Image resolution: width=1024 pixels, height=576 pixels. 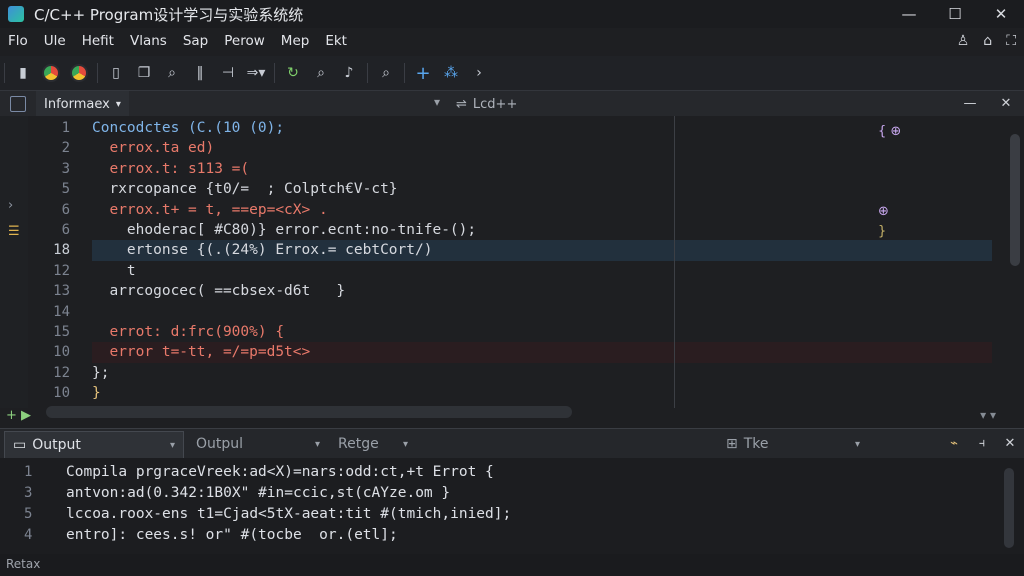 What do you see at coordinates (195, 41) in the screenshot?
I see `menu-item-5: Sap` at bounding box center [195, 41].